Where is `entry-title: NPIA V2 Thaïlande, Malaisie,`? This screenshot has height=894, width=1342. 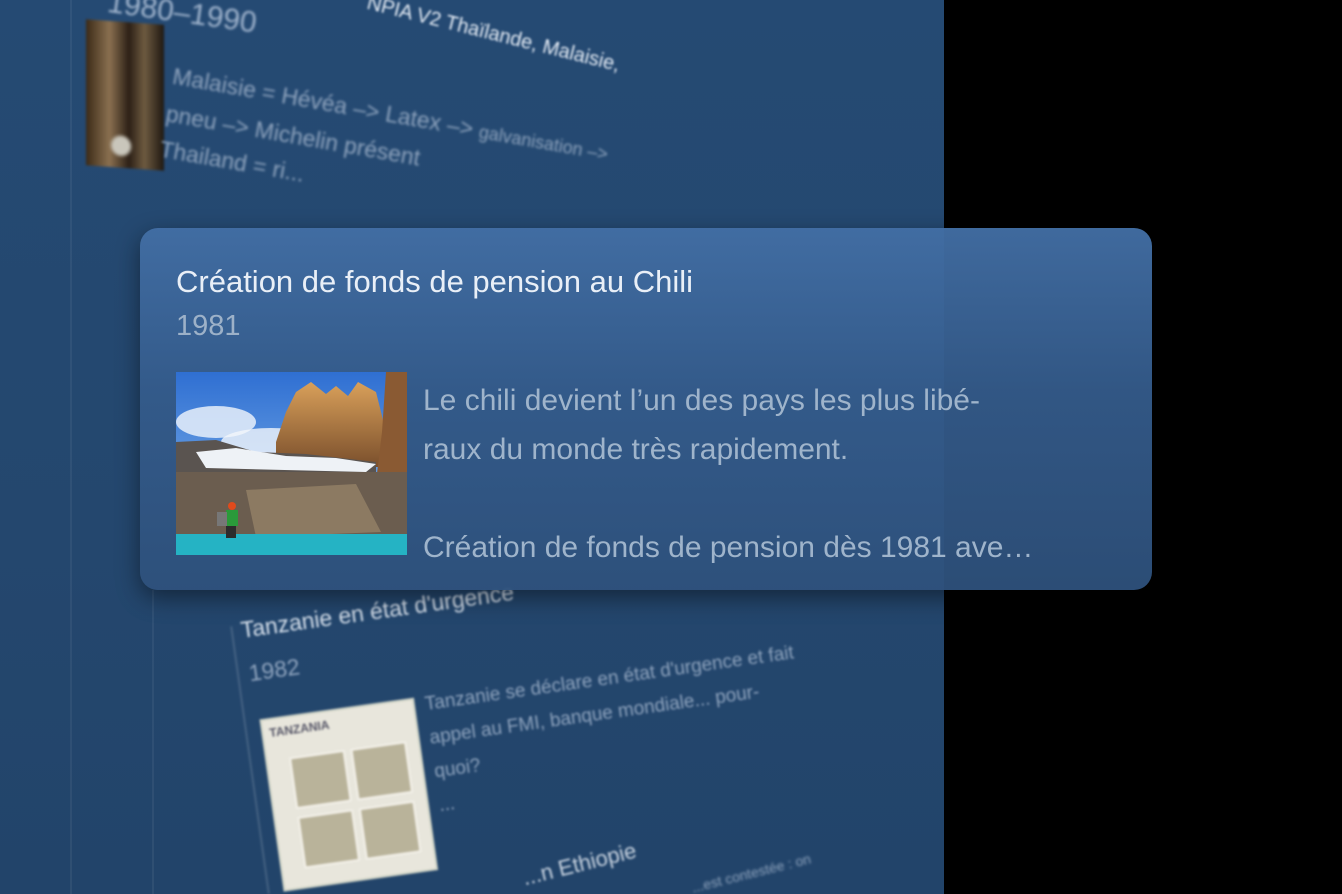 entry-title: NPIA V2 Thaïlande, Malaisie, is located at coordinates (493, 38).